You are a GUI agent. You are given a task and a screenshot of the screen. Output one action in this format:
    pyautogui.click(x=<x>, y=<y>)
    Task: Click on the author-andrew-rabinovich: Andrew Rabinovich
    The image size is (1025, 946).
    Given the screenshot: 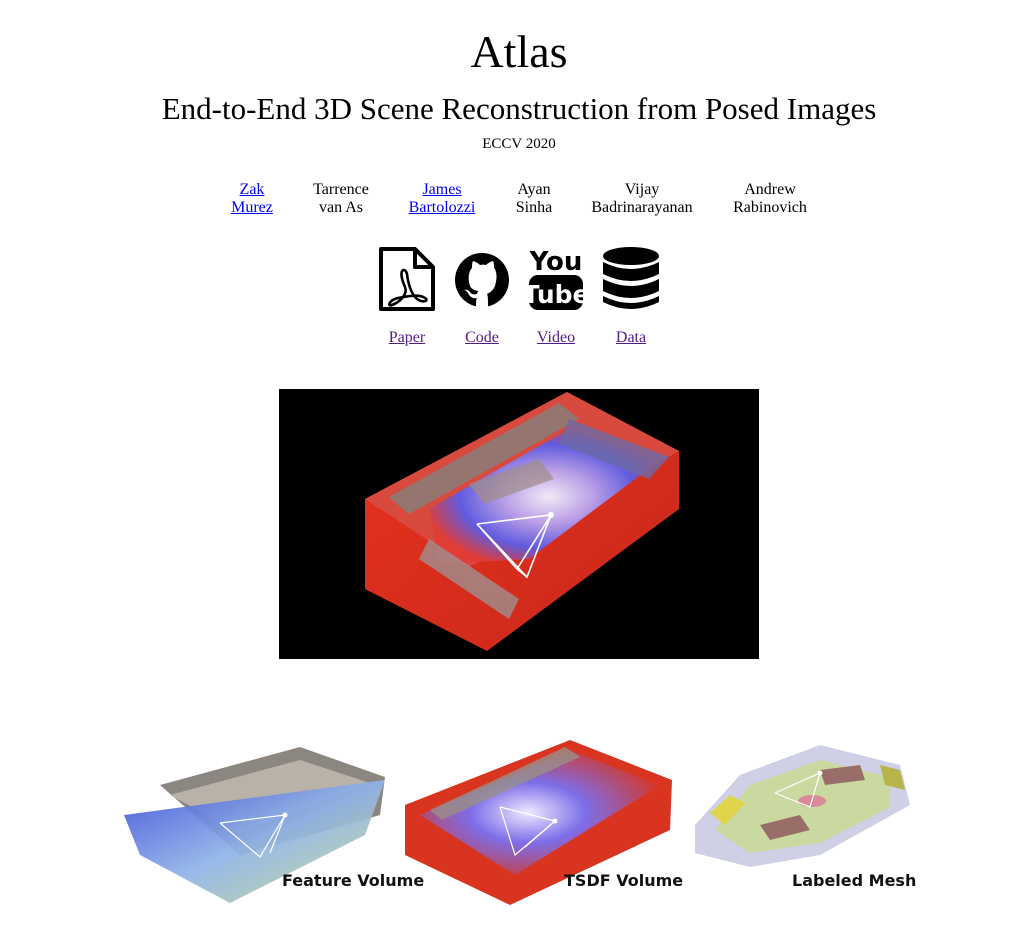 What is the action you would take?
    pyautogui.click(x=770, y=199)
    